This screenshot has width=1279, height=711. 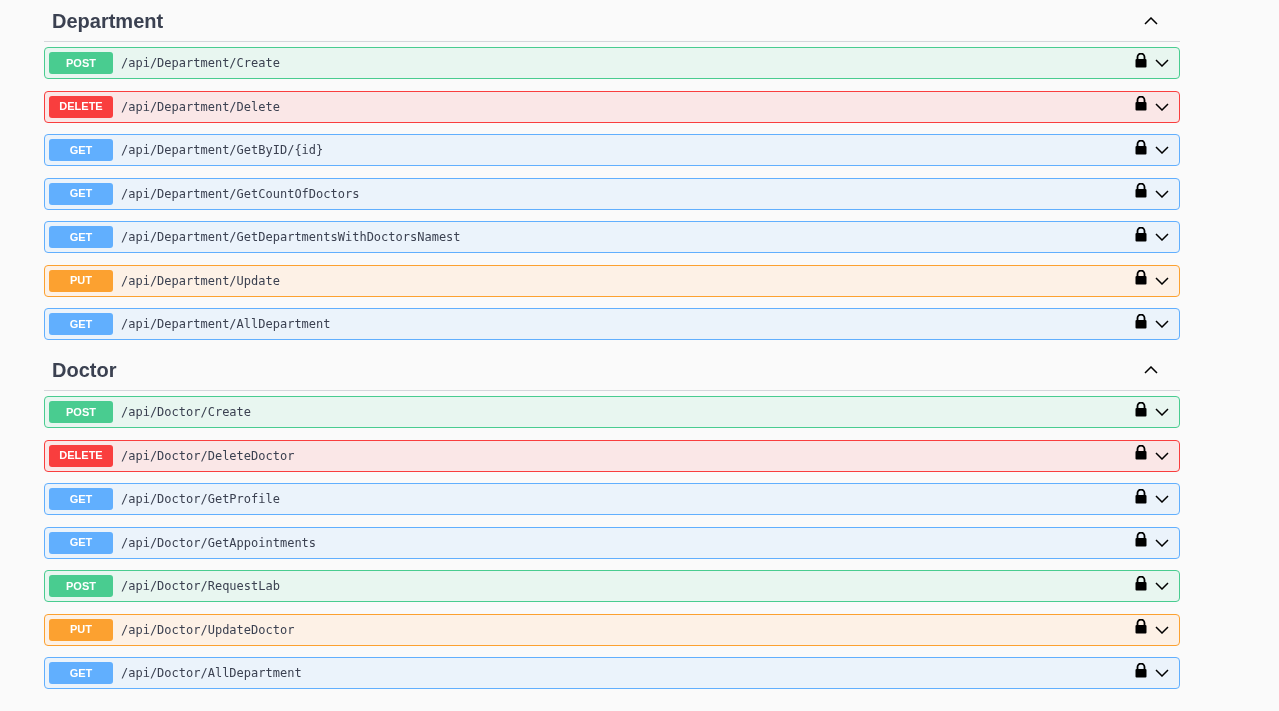 I want to click on endpoint-row: POST /api/Department/Create, so click(x=612, y=63).